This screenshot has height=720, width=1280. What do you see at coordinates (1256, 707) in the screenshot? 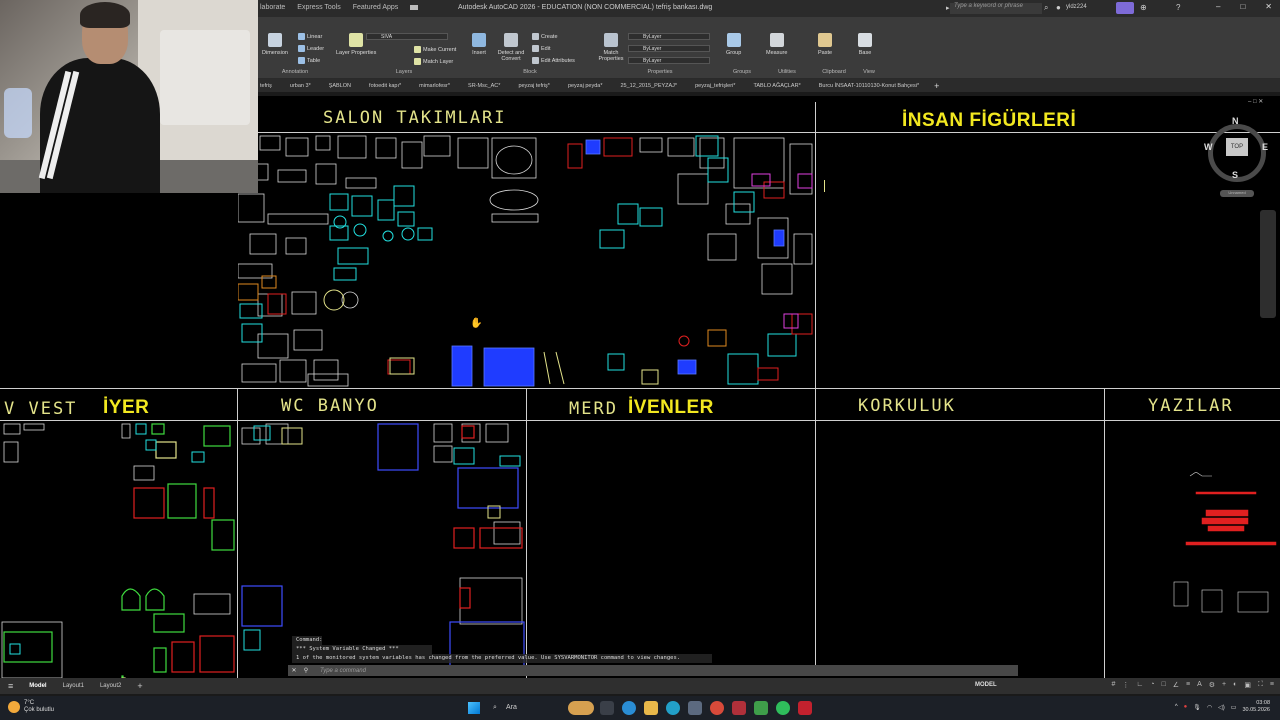
I see `taskbar-clock: 03:08 30.05.2026` at bounding box center [1256, 707].